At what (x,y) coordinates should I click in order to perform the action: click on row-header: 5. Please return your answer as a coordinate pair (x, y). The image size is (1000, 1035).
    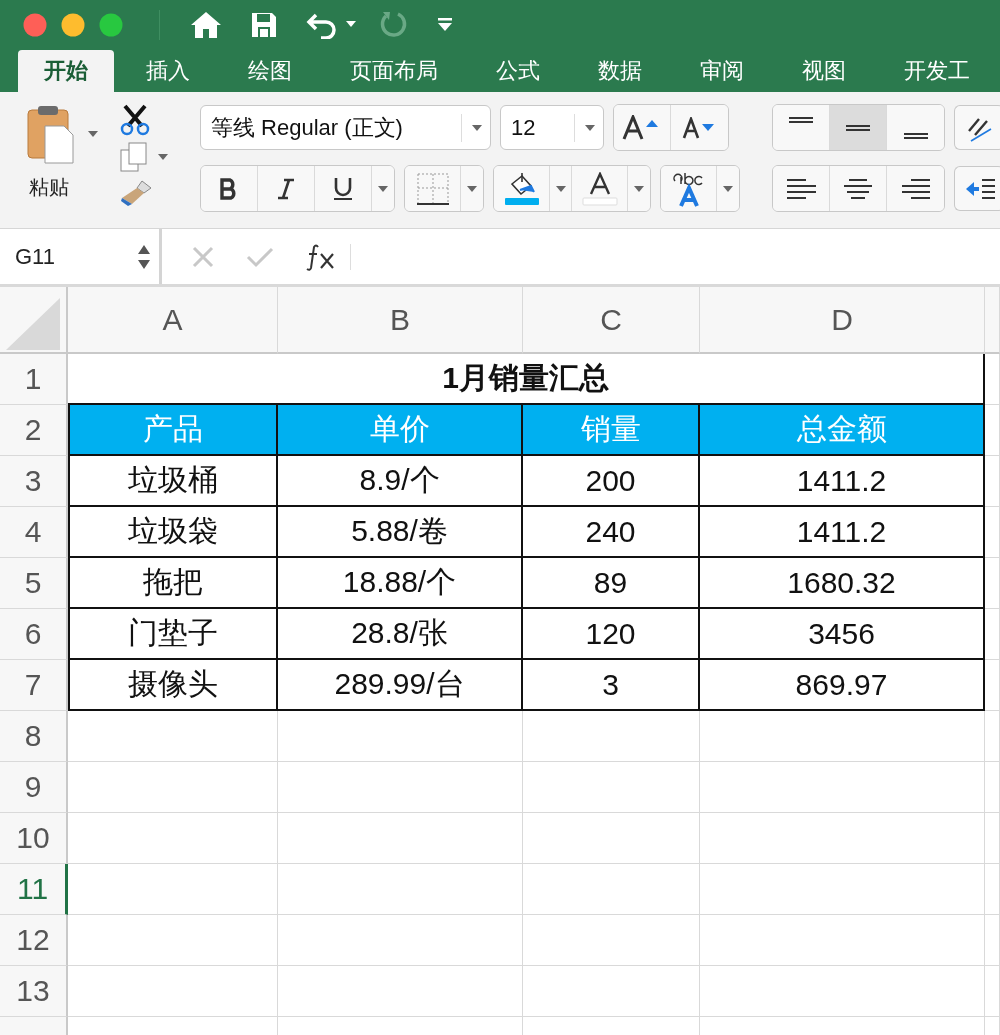
    Looking at the image, I should click on (34, 583).